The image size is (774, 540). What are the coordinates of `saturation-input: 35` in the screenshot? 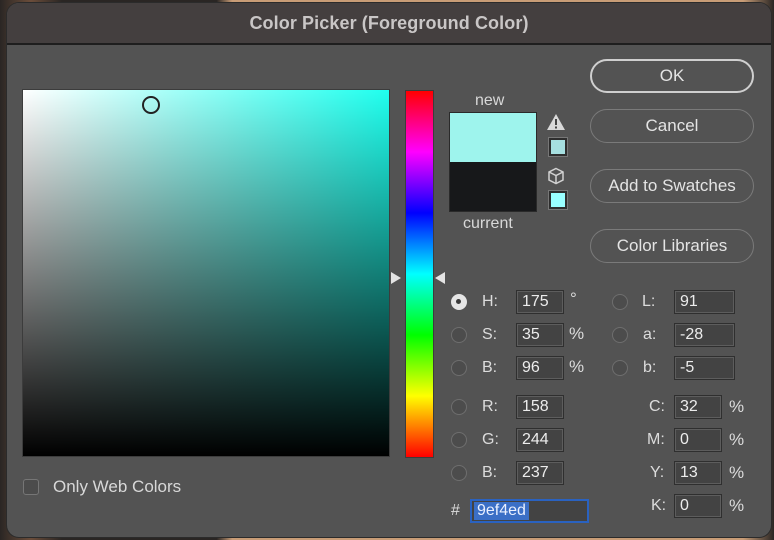 It's located at (540, 335).